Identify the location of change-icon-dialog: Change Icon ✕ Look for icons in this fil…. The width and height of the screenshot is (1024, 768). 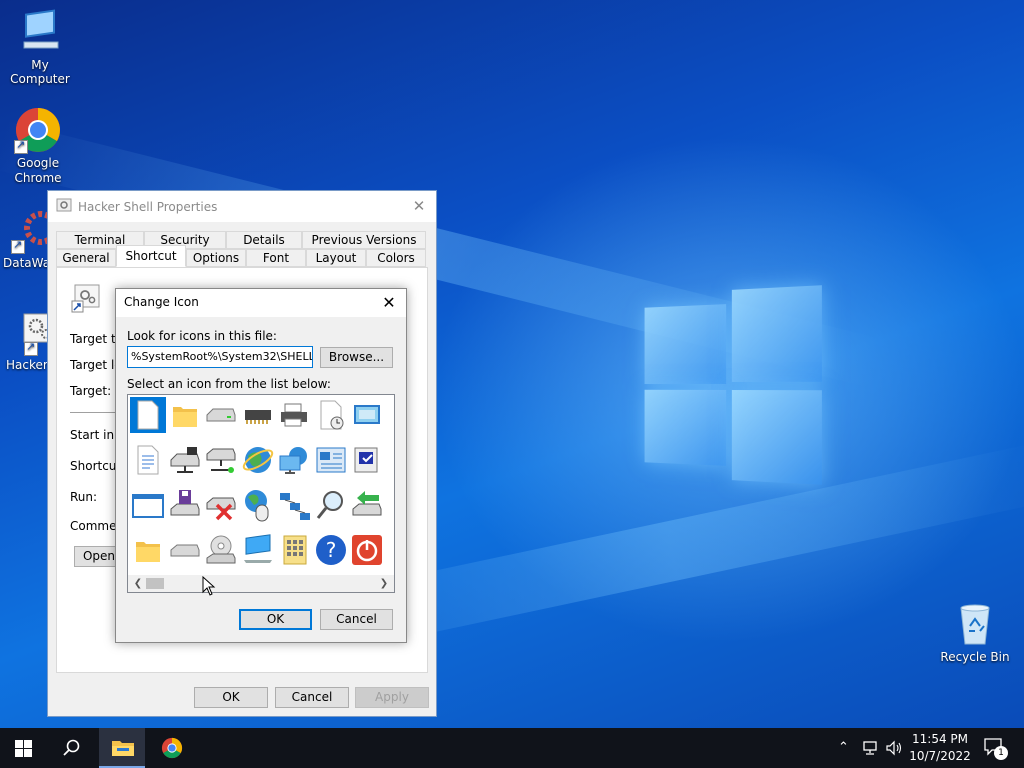
(261, 465).